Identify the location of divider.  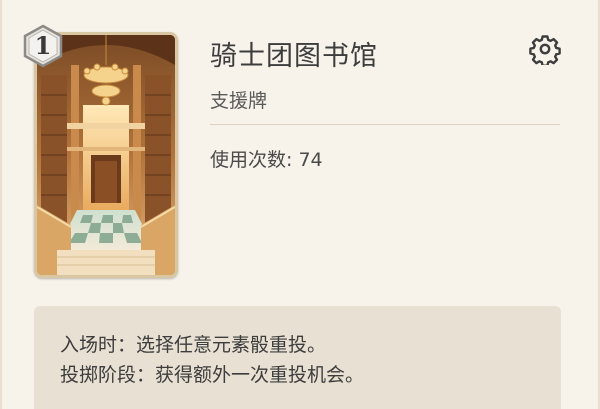
(385, 124).